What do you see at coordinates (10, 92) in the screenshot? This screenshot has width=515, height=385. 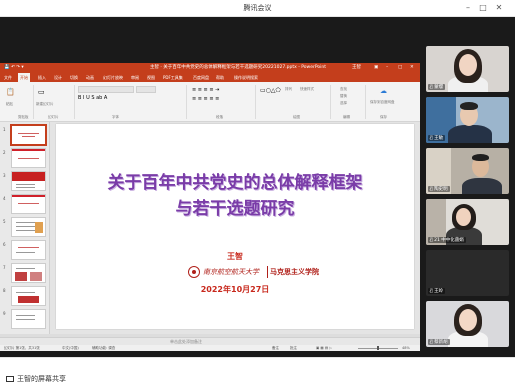 I see `paste-icon: 📋` at bounding box center [10, 92].